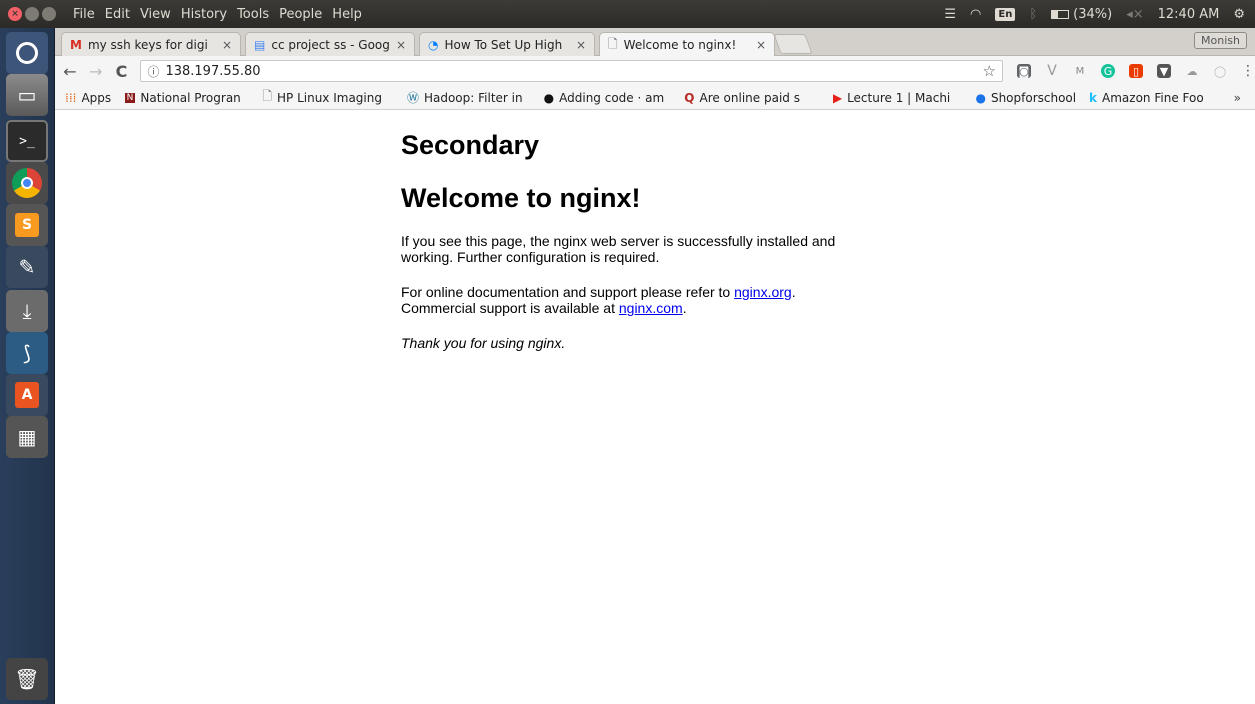  I want to click on terminal-icon: >_, so click(27, 141).